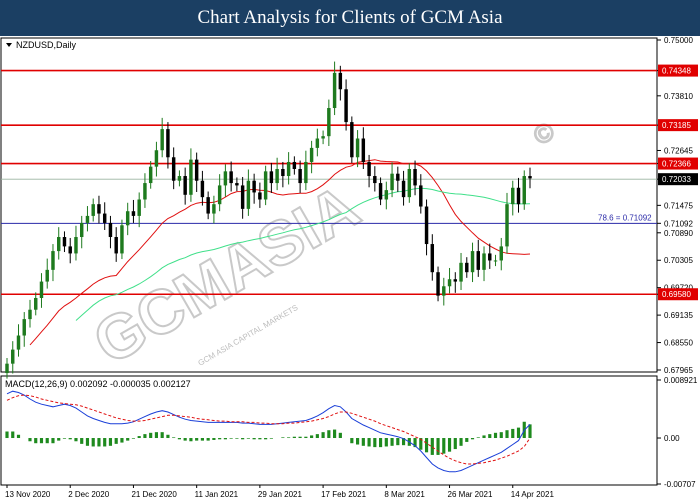 The width and height of the screenshot is (700, 500). Describe the element at coordinates (678, 205) in the screenshot. I see `price-tick-label: 0.71475` at that location.